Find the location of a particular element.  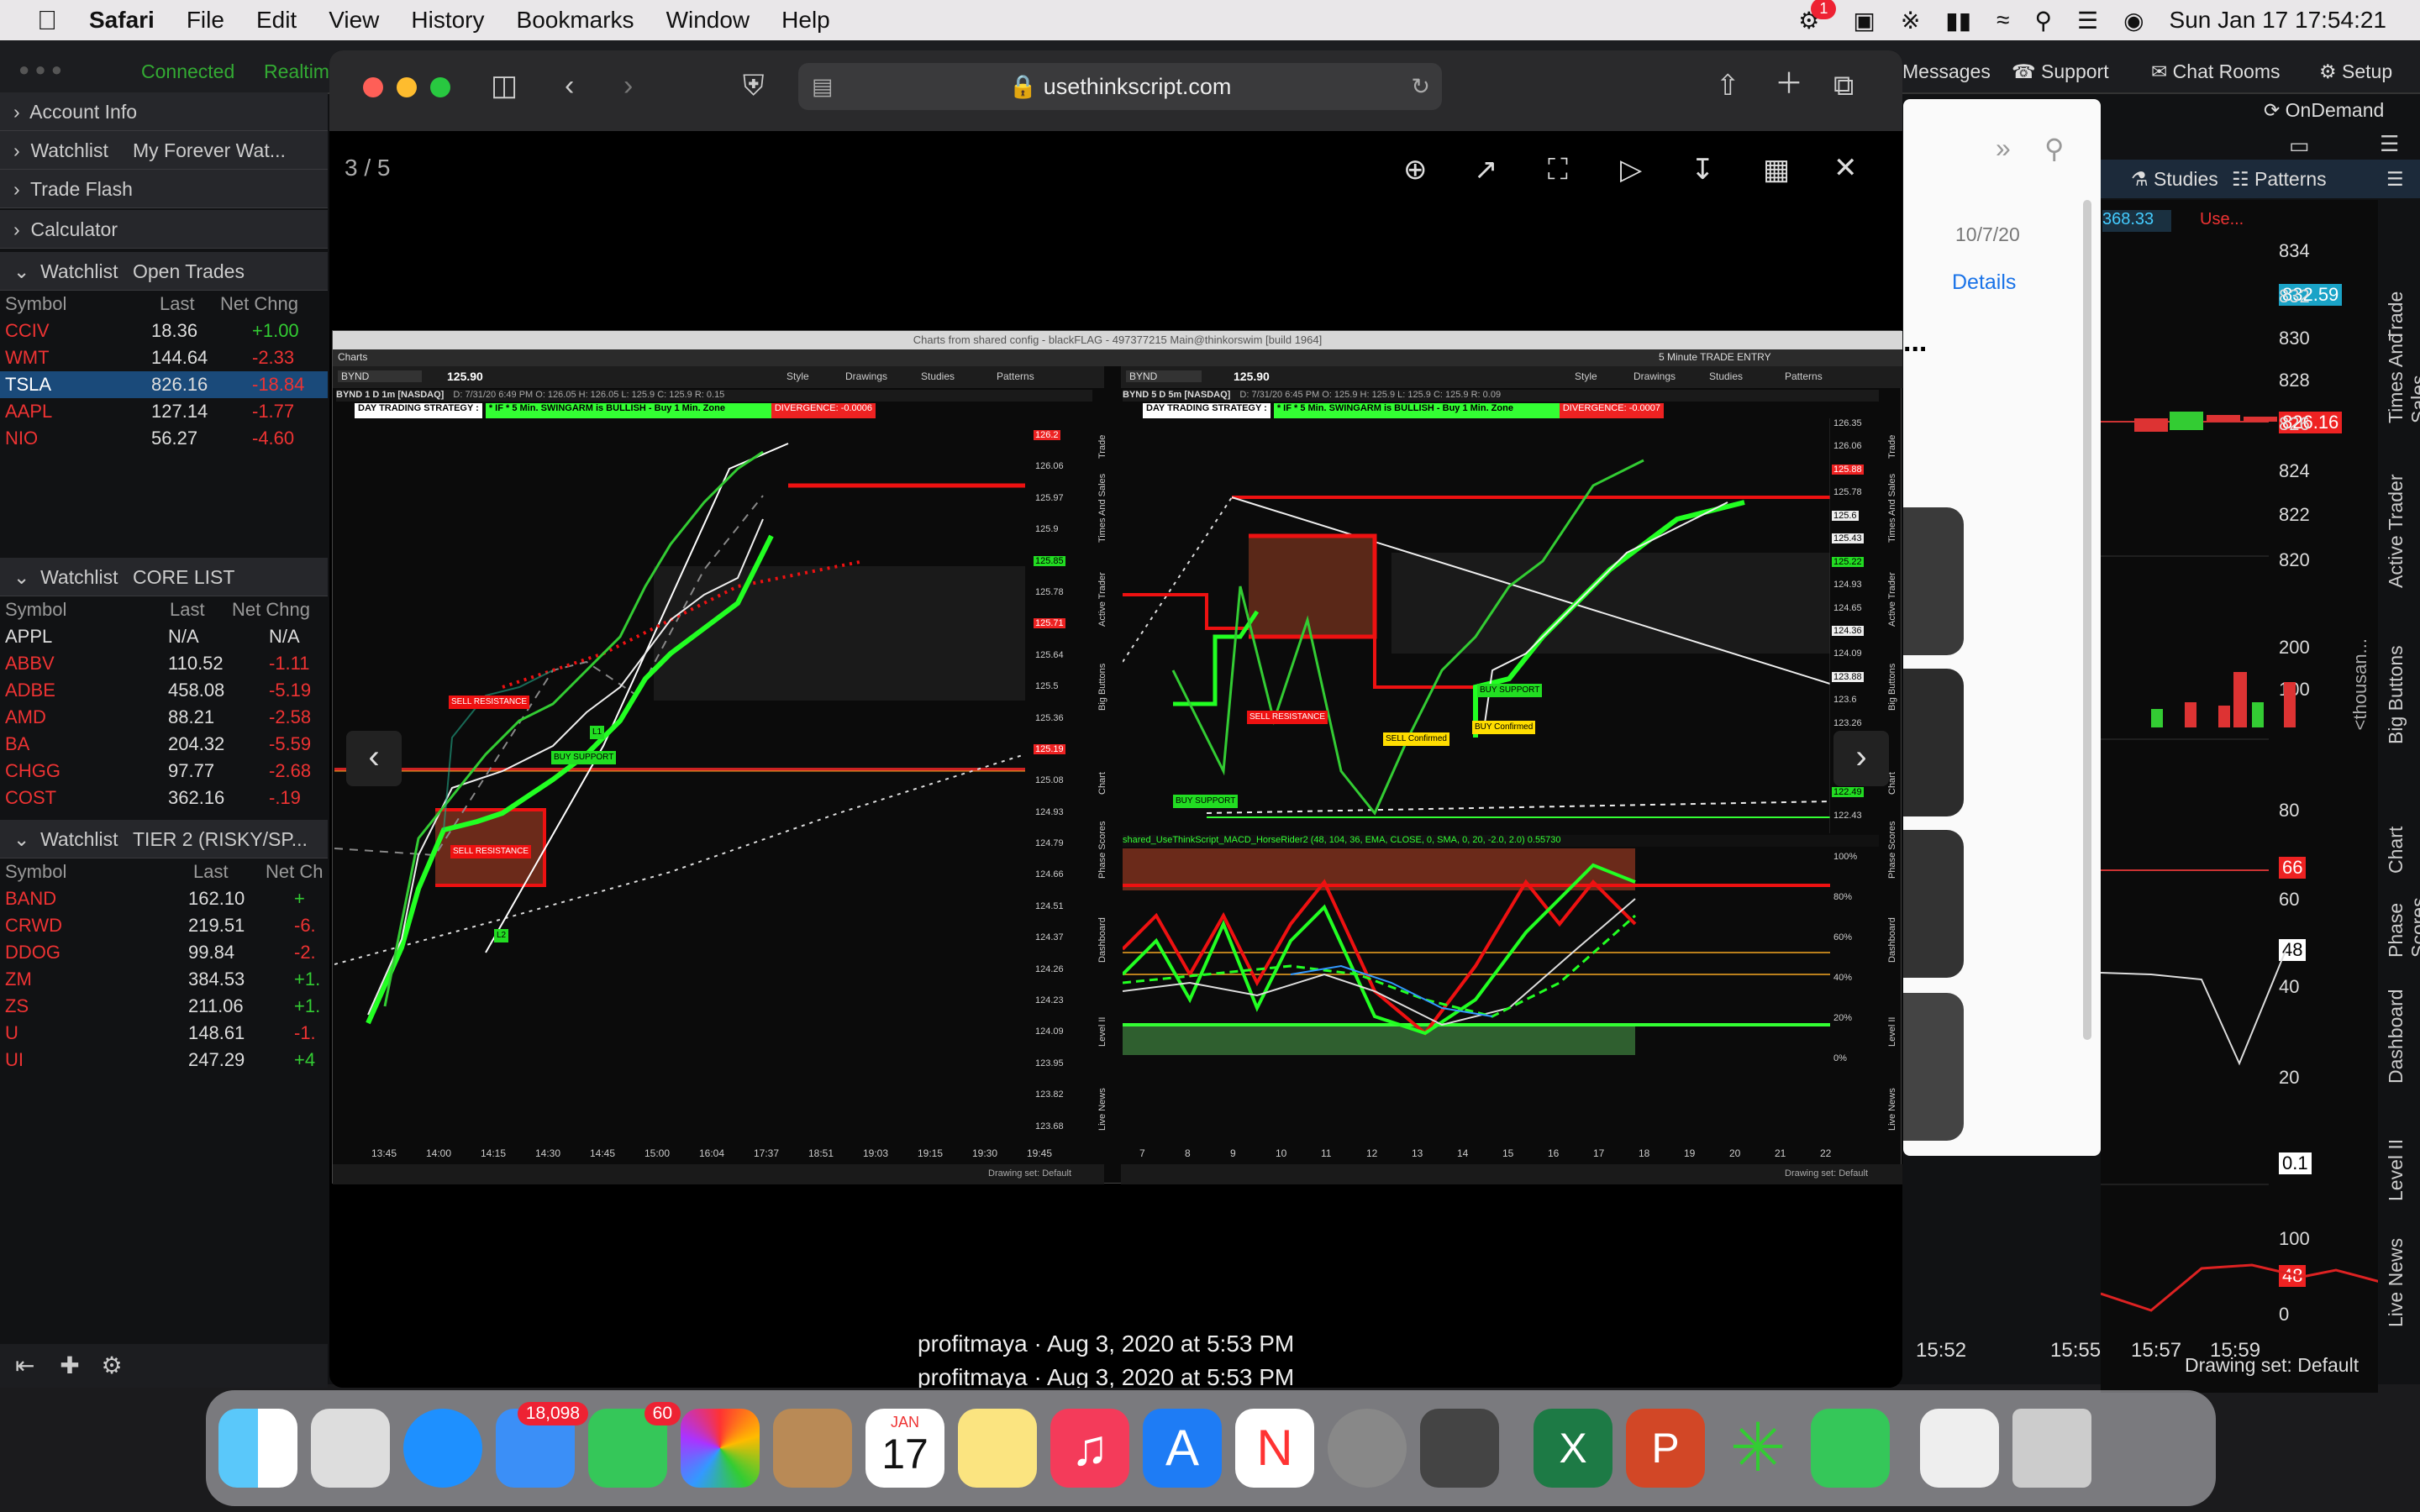

zoom-in-icon: ⊕ is located at coordinates (1415, 169).